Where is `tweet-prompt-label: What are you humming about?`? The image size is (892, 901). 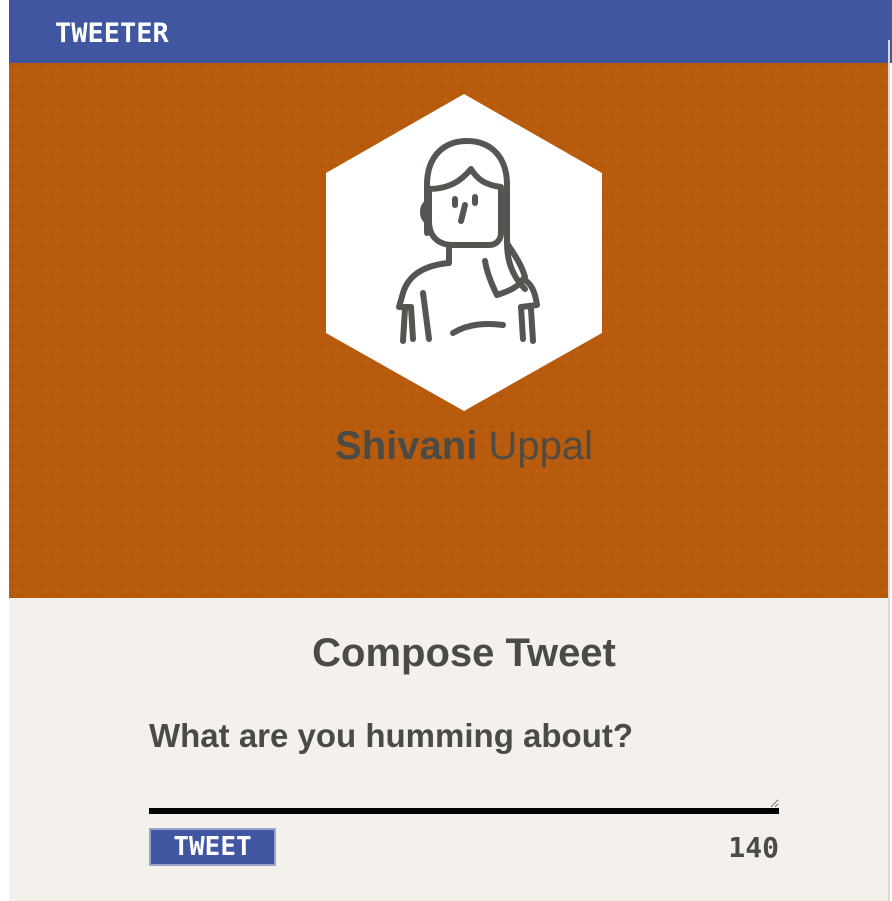
tweet-prompt-label: What are you humming about? is located at coordinates (391, 735).